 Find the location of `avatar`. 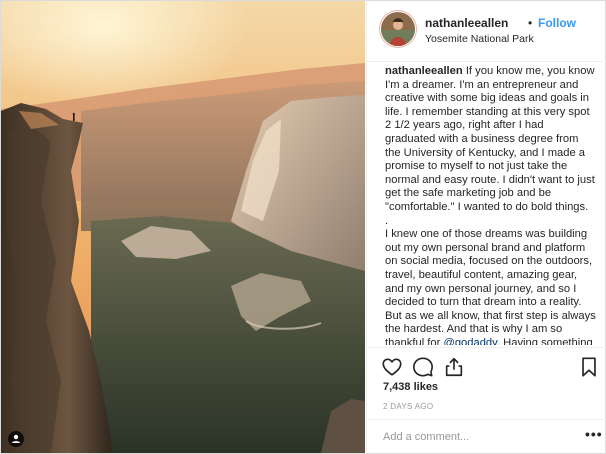

avatar is located at coordinates (398, 29).